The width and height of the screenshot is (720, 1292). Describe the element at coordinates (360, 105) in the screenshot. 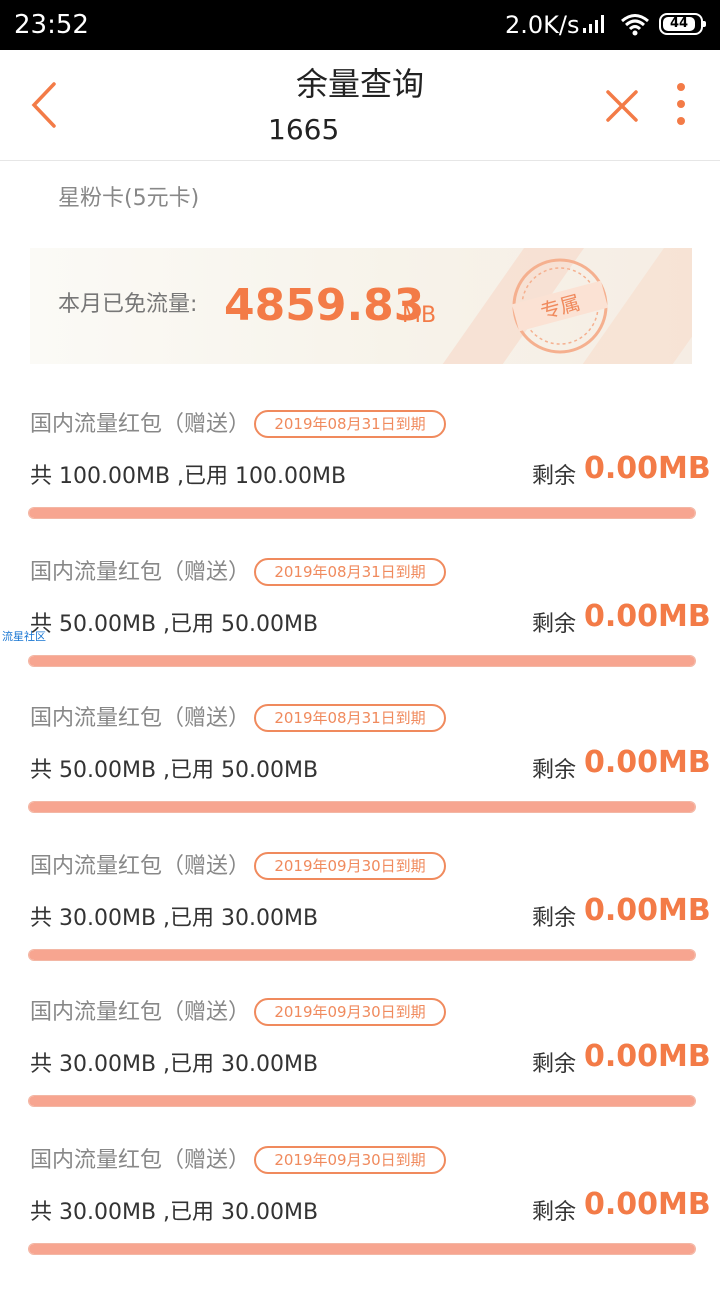

I see `app-header: 余量查询 1665` at that location.